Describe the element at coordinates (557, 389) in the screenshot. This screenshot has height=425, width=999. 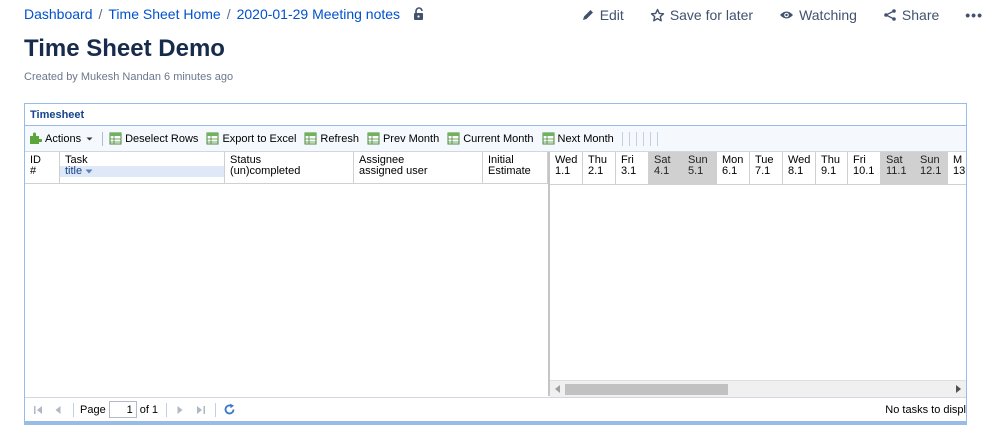
I see `scroll-left-arrow-icon` at that location.